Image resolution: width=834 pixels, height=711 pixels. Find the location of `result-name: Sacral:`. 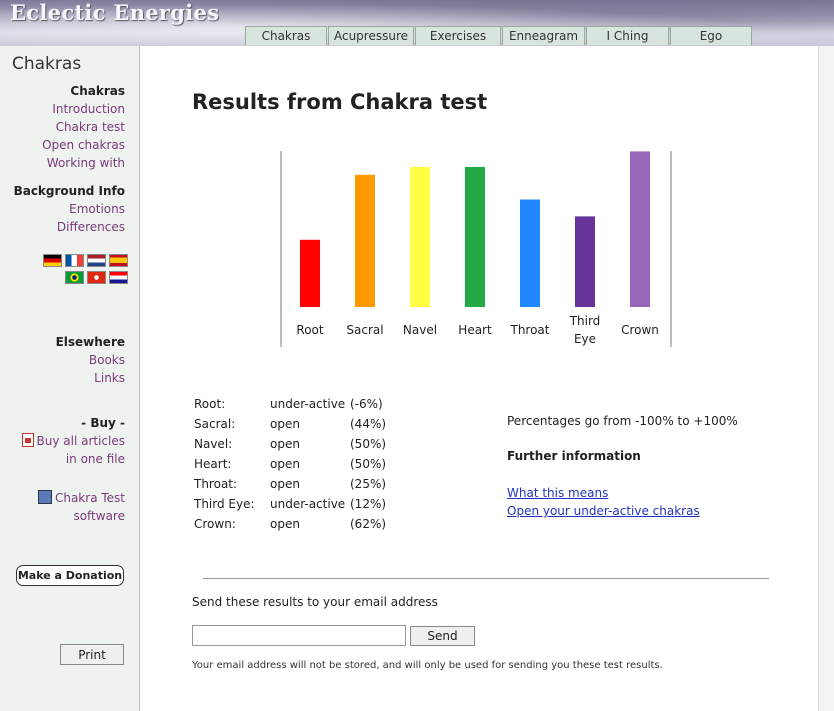

result-name: Sacral: is located at coordinates (215, 424).